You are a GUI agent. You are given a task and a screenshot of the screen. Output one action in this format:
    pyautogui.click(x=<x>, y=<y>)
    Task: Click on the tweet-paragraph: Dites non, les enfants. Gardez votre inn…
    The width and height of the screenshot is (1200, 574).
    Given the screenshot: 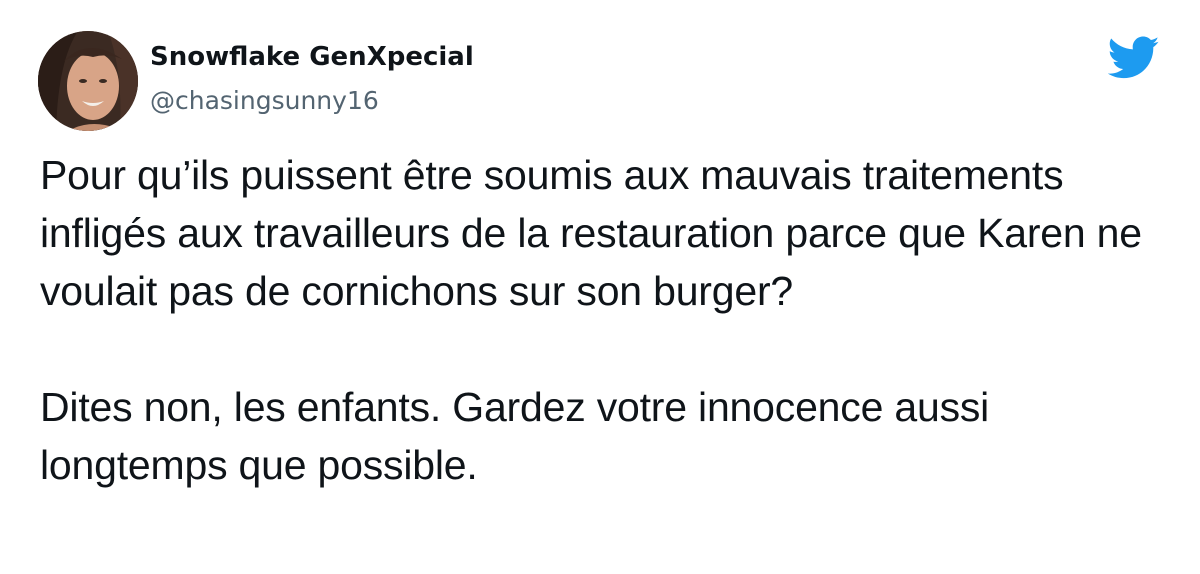 What is the action you would take?
    pyautogui.click(x=515, y=436)
    